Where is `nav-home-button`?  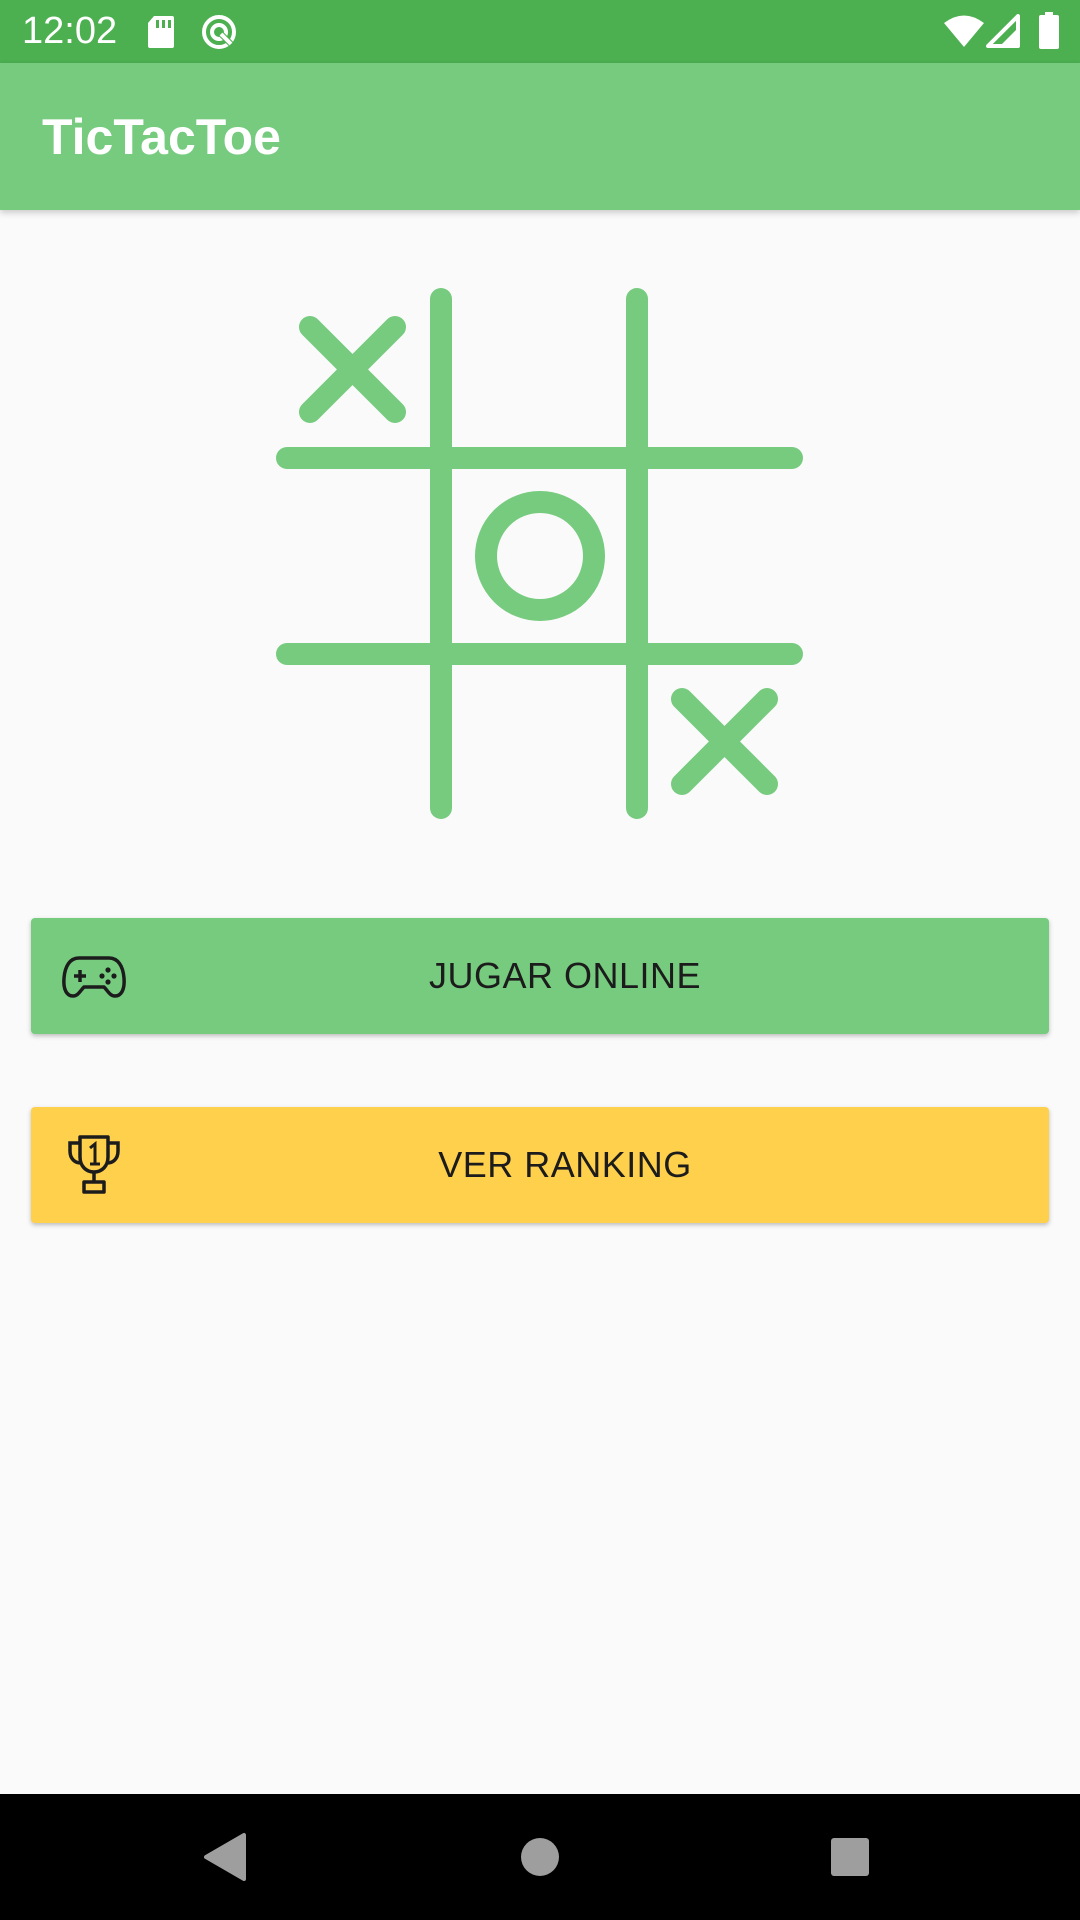 nav-home-button is located at coordinates (540, 1857).